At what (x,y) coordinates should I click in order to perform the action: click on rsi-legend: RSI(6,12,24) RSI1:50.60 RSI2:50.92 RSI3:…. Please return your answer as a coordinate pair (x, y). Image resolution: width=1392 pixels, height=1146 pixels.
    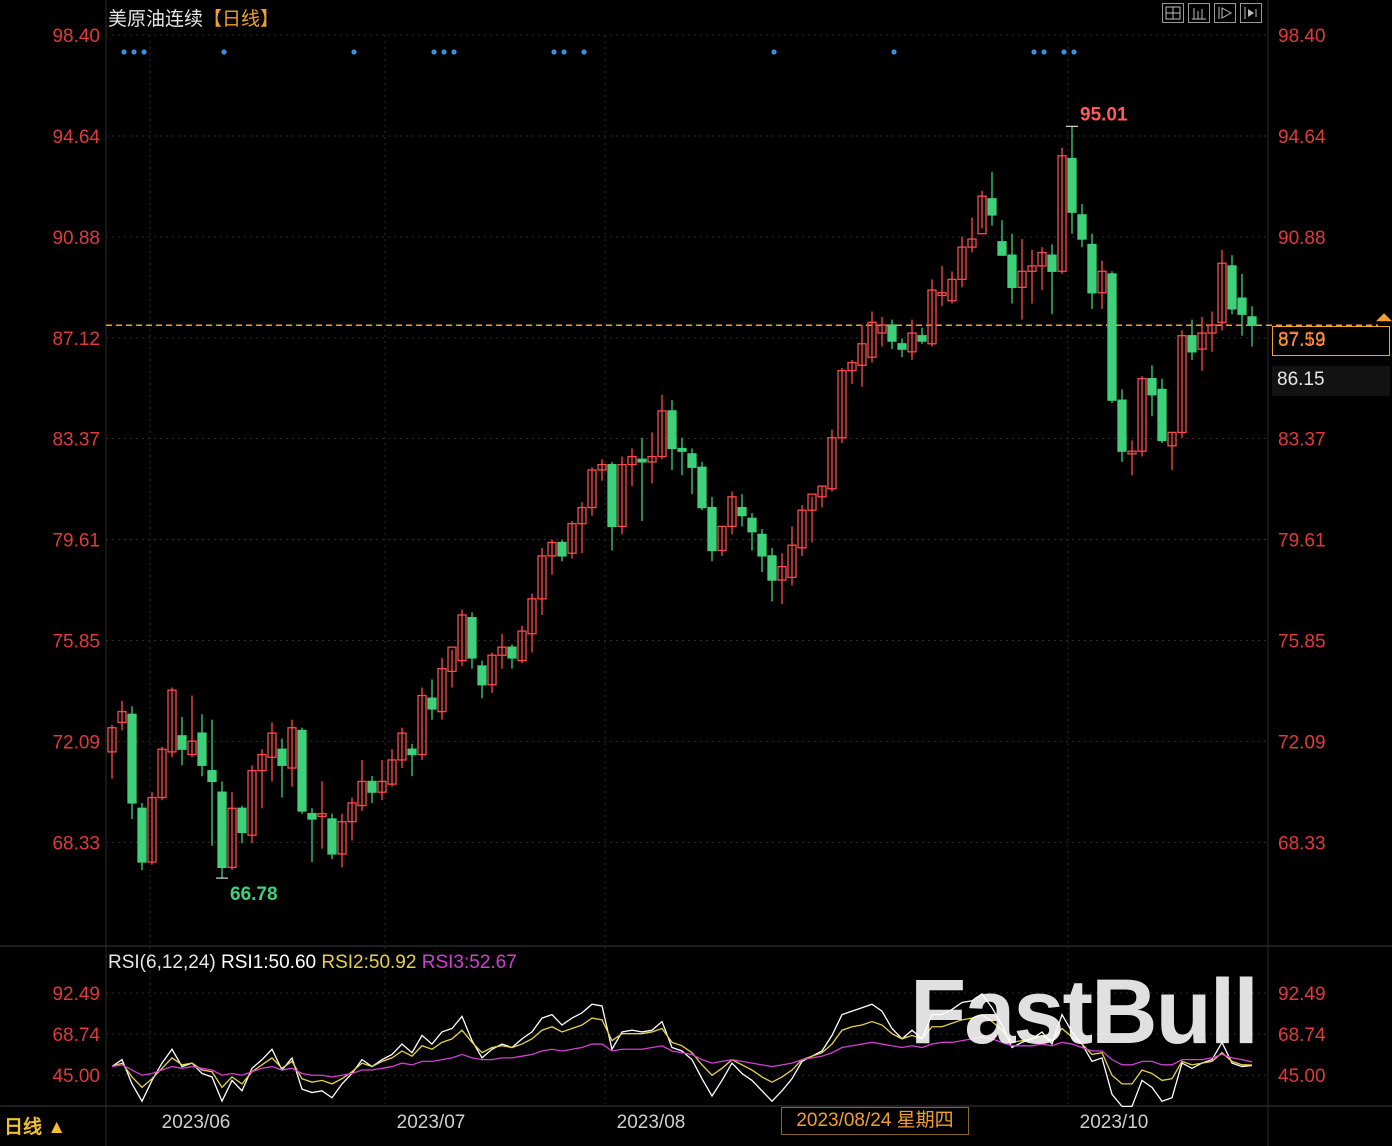
    Looking at the image, I should click on (312, 963).